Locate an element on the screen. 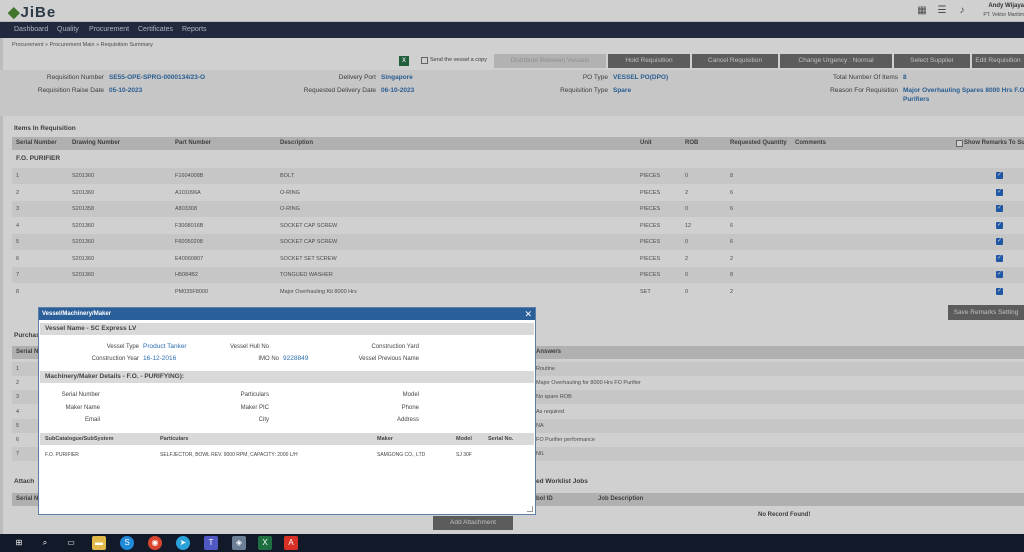  previous-name-label: Vessel Previous Name is located at coordinates (388, 359).